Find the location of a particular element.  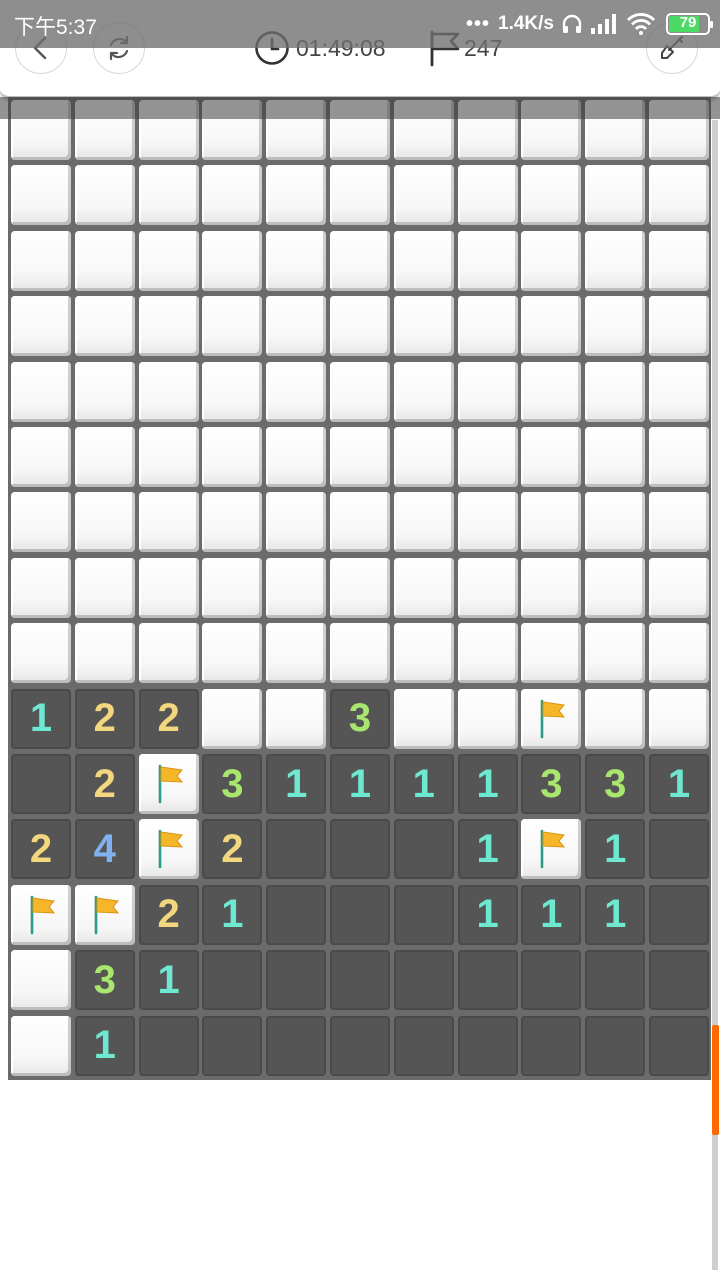

cell-number: 4 is located at coordinates (104, 849).